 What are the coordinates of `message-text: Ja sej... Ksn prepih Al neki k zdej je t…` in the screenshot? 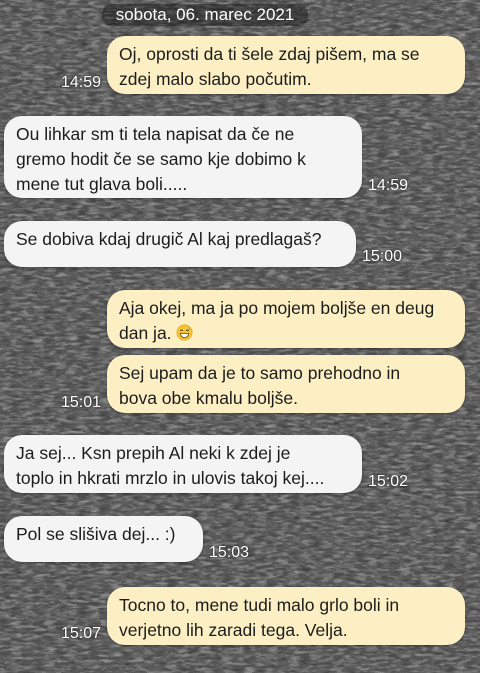 It's located at (170, 465).